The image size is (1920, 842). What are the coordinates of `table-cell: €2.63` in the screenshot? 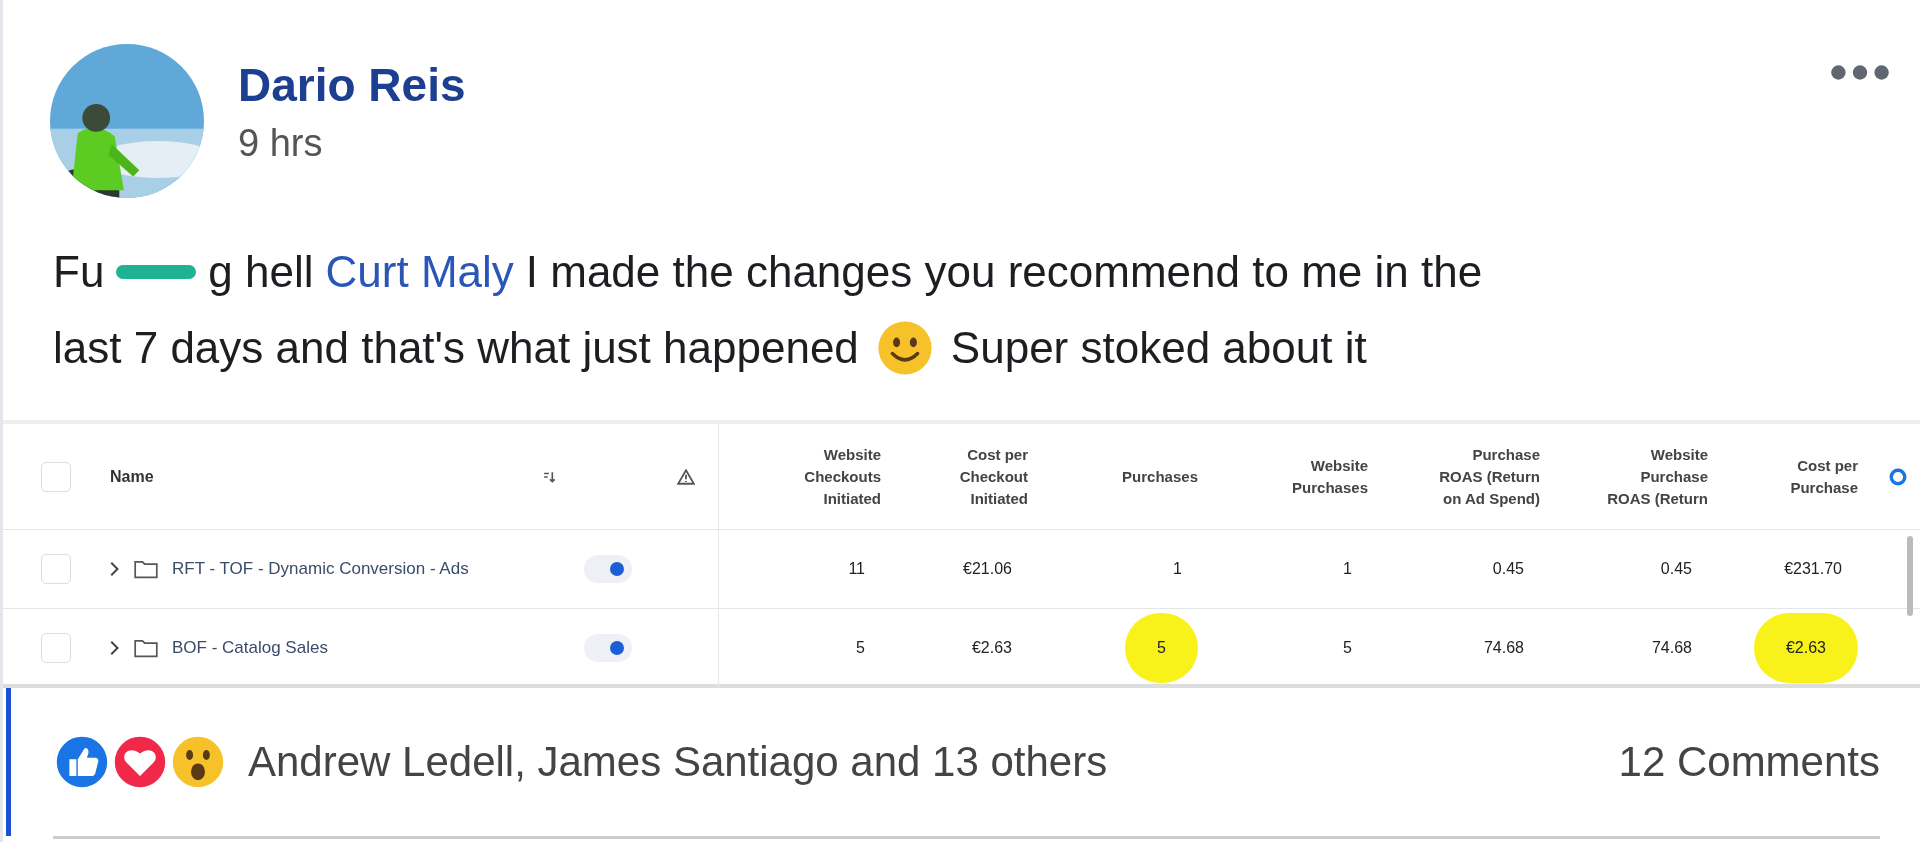 It's located at (1805, 648).